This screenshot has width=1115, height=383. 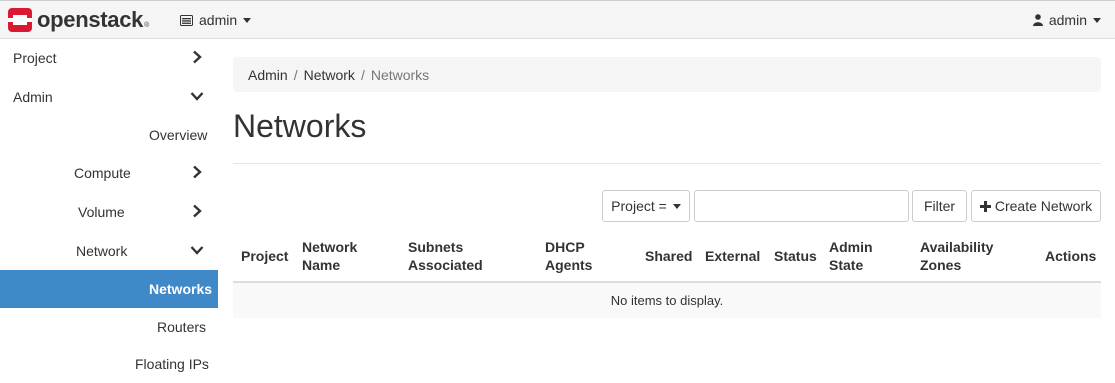 What do you see at coordinates (400, 74) in the screenshot?
I see `breadcrumb-current: Networks` at bounding box center [400, 74].